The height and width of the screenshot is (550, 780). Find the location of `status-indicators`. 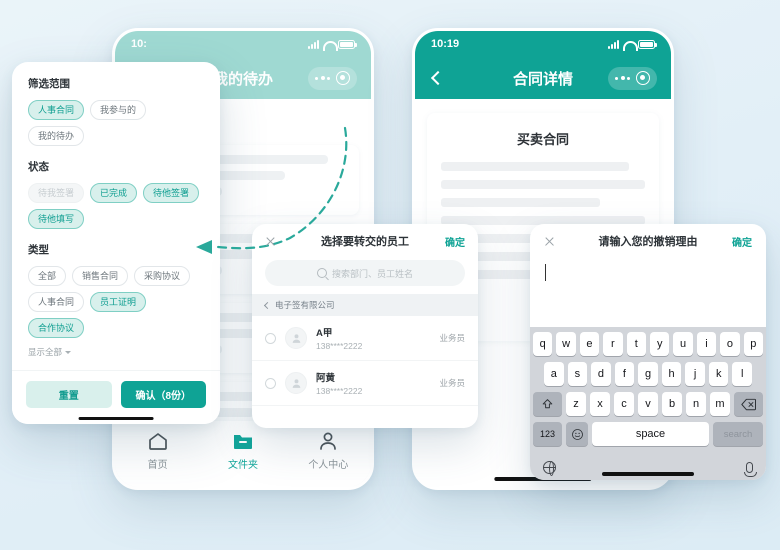

status-indicators is located at coordinates (332, 45).